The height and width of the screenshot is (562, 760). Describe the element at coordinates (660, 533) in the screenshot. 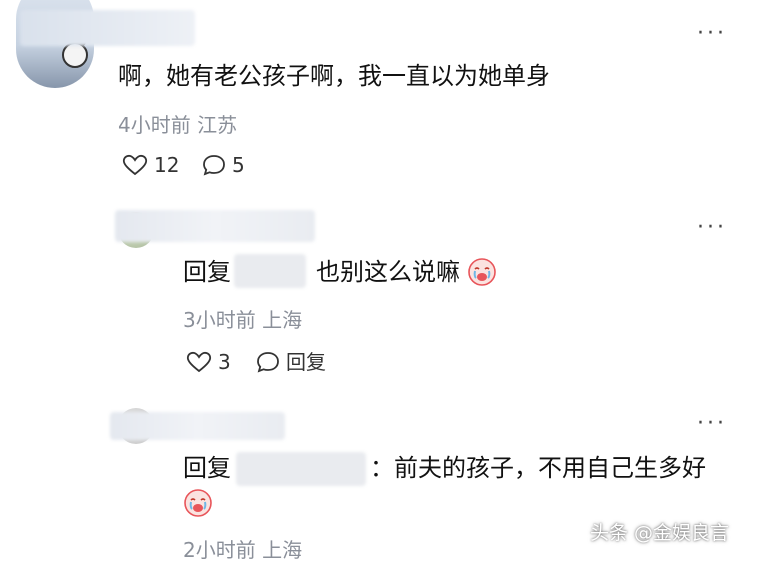

I see `watermark: 头条 @金娱良言` at that location.